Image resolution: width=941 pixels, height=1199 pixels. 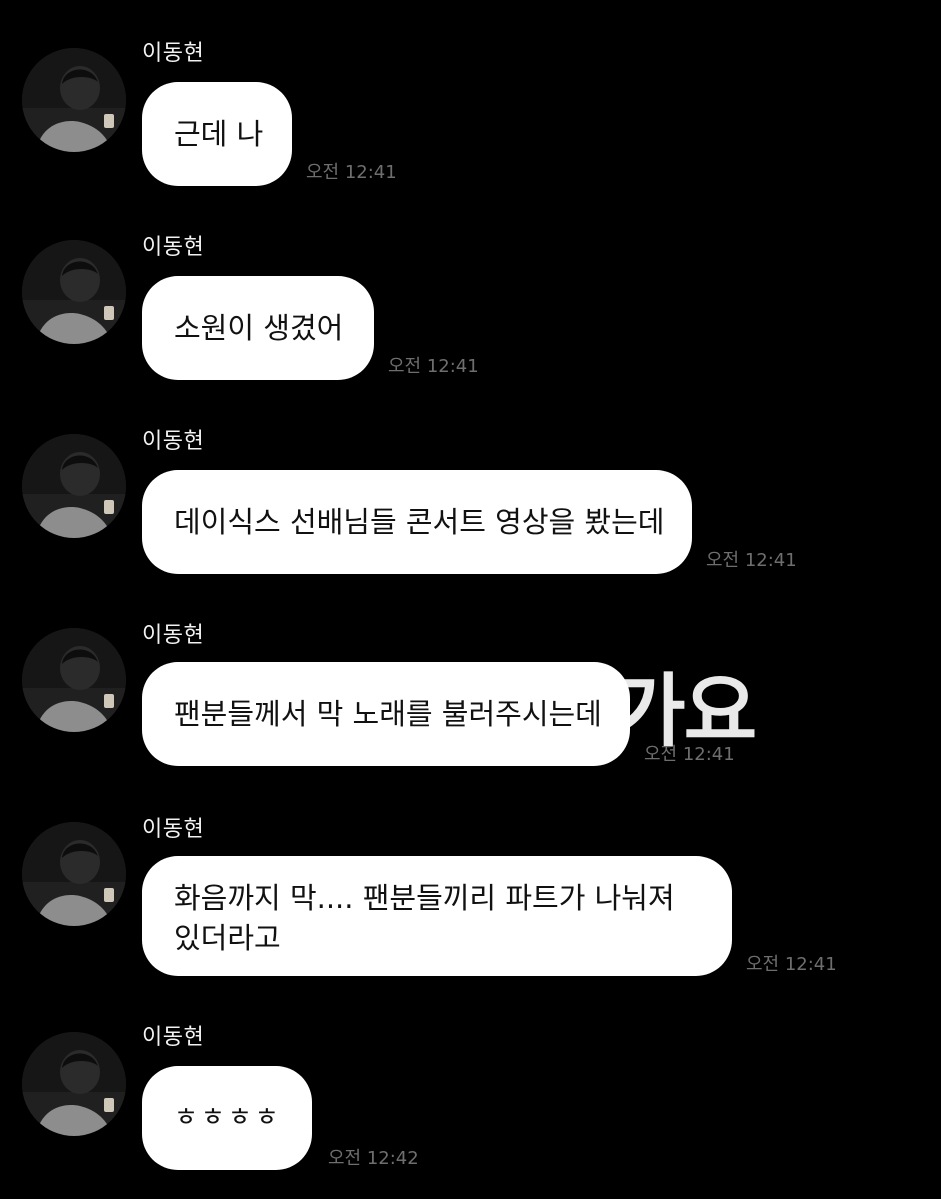 I want to click on message-time: 오전 12:42, so click(x=373, y=1158).